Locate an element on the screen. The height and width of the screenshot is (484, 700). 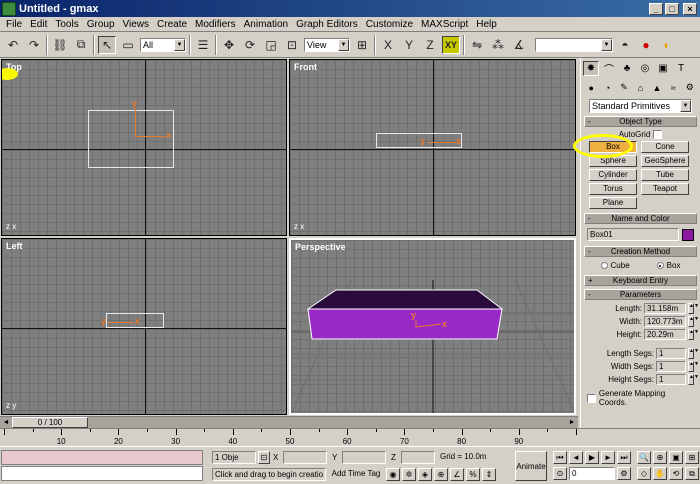
height-segs-field: 1 is located at coordinates (671, 379).